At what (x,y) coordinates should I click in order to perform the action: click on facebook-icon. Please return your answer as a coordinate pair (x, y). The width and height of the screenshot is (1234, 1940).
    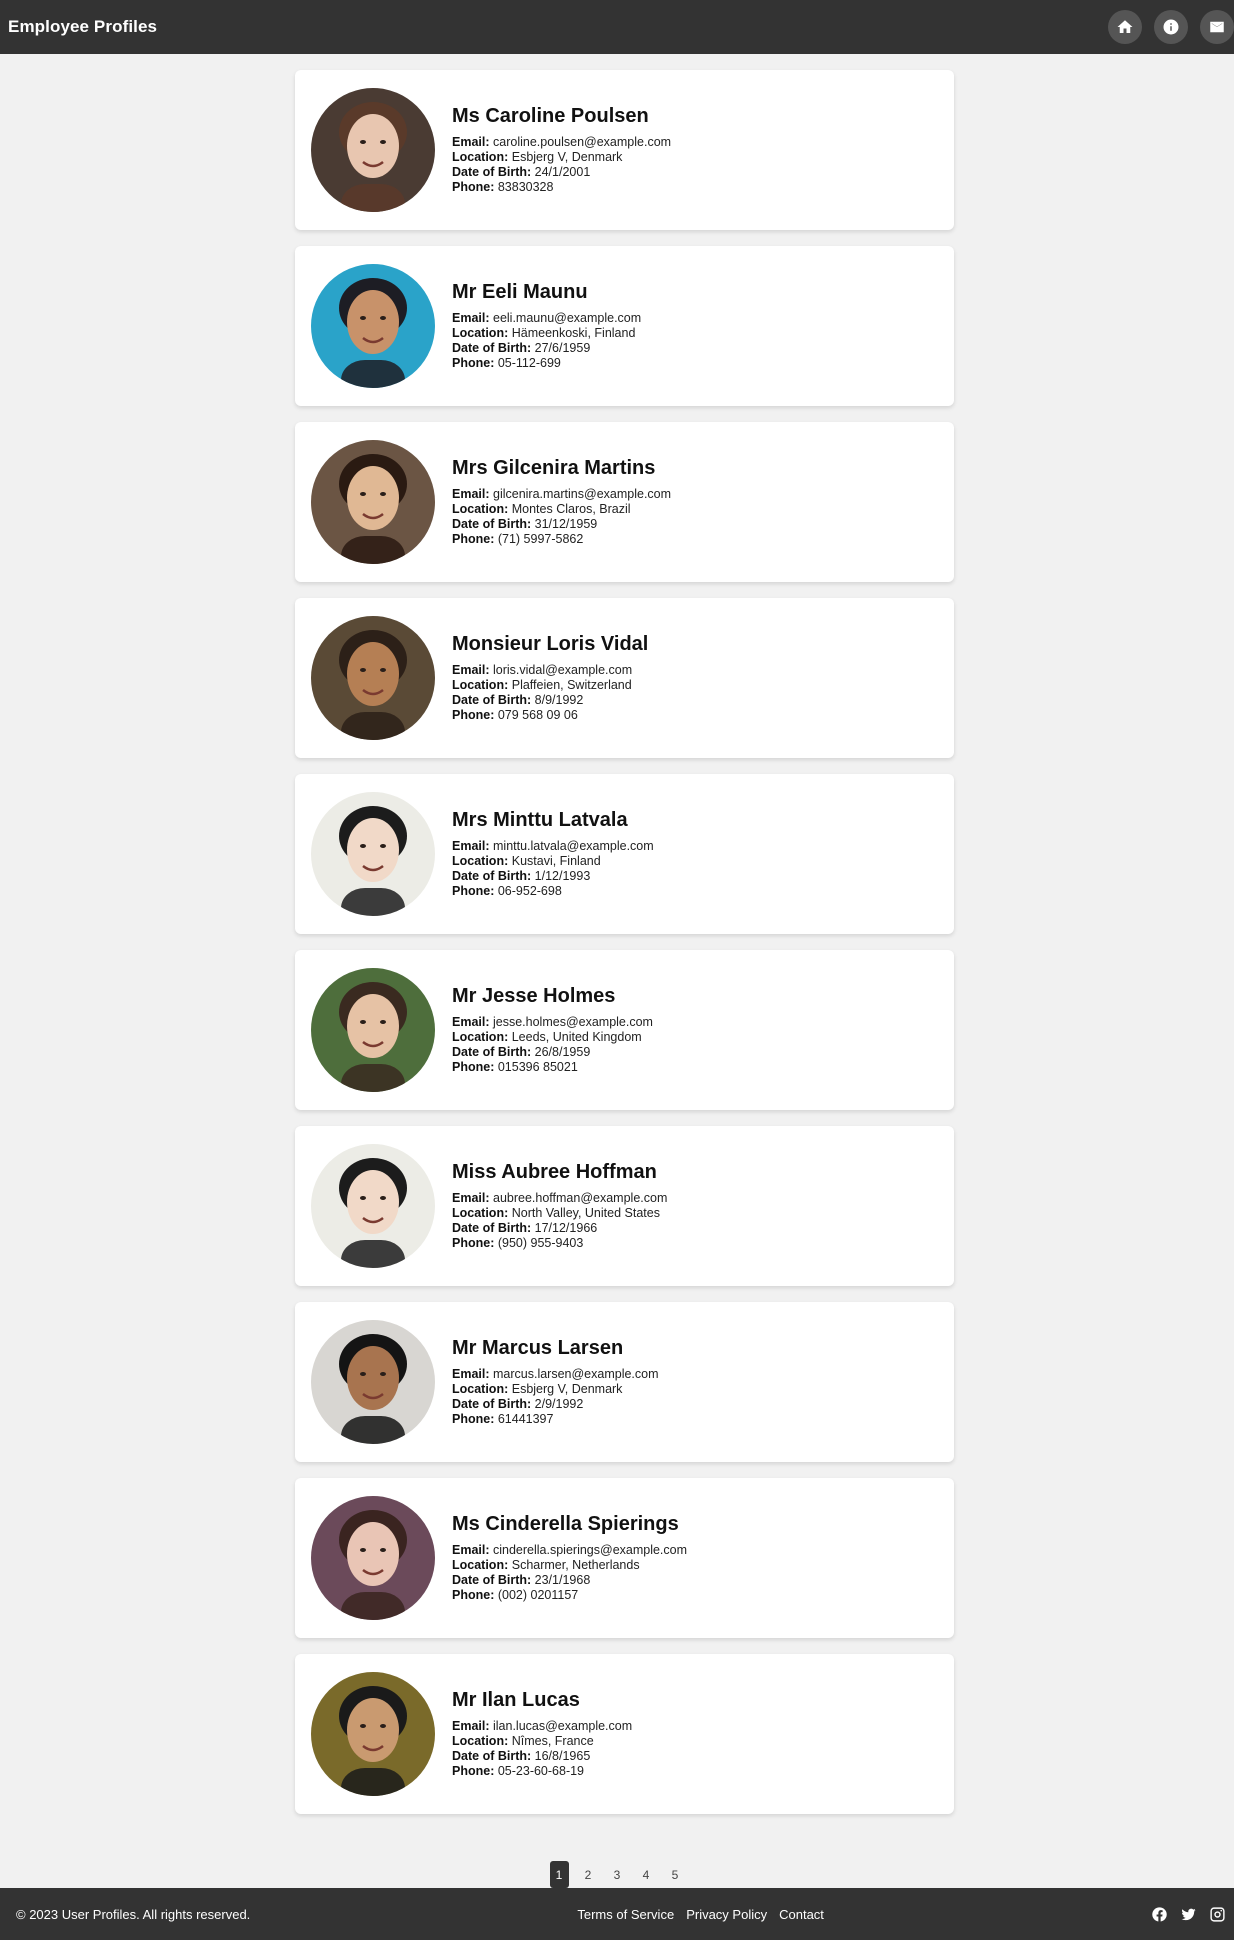
    Looking at the image, I should click on (1159, 1914).